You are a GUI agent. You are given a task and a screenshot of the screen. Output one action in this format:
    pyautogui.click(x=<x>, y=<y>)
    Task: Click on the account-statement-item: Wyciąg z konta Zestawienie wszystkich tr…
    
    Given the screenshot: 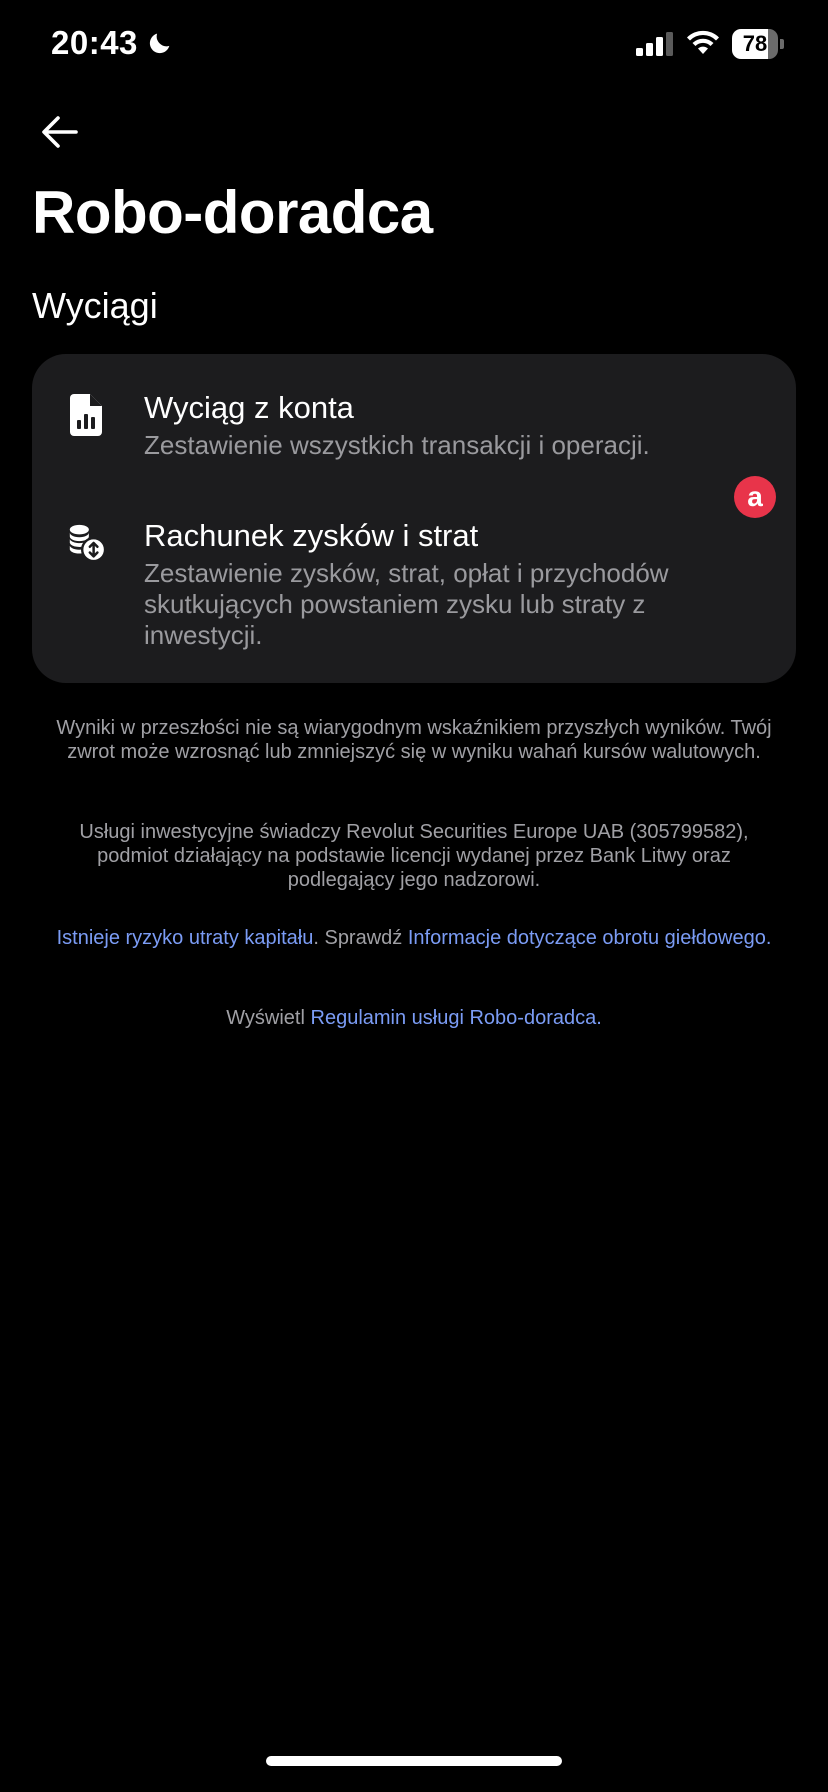 What is the action you would take?
    pyautogui.click(x=414, y=434)
    